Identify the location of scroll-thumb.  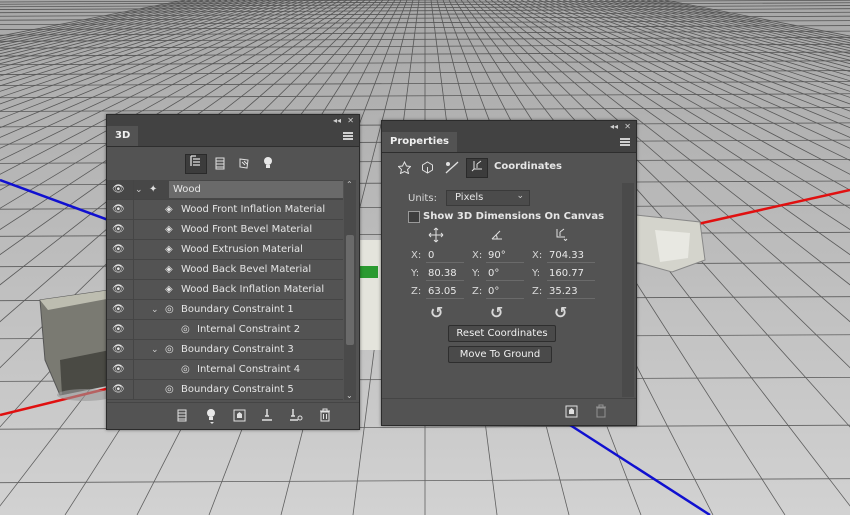
(350, 290).